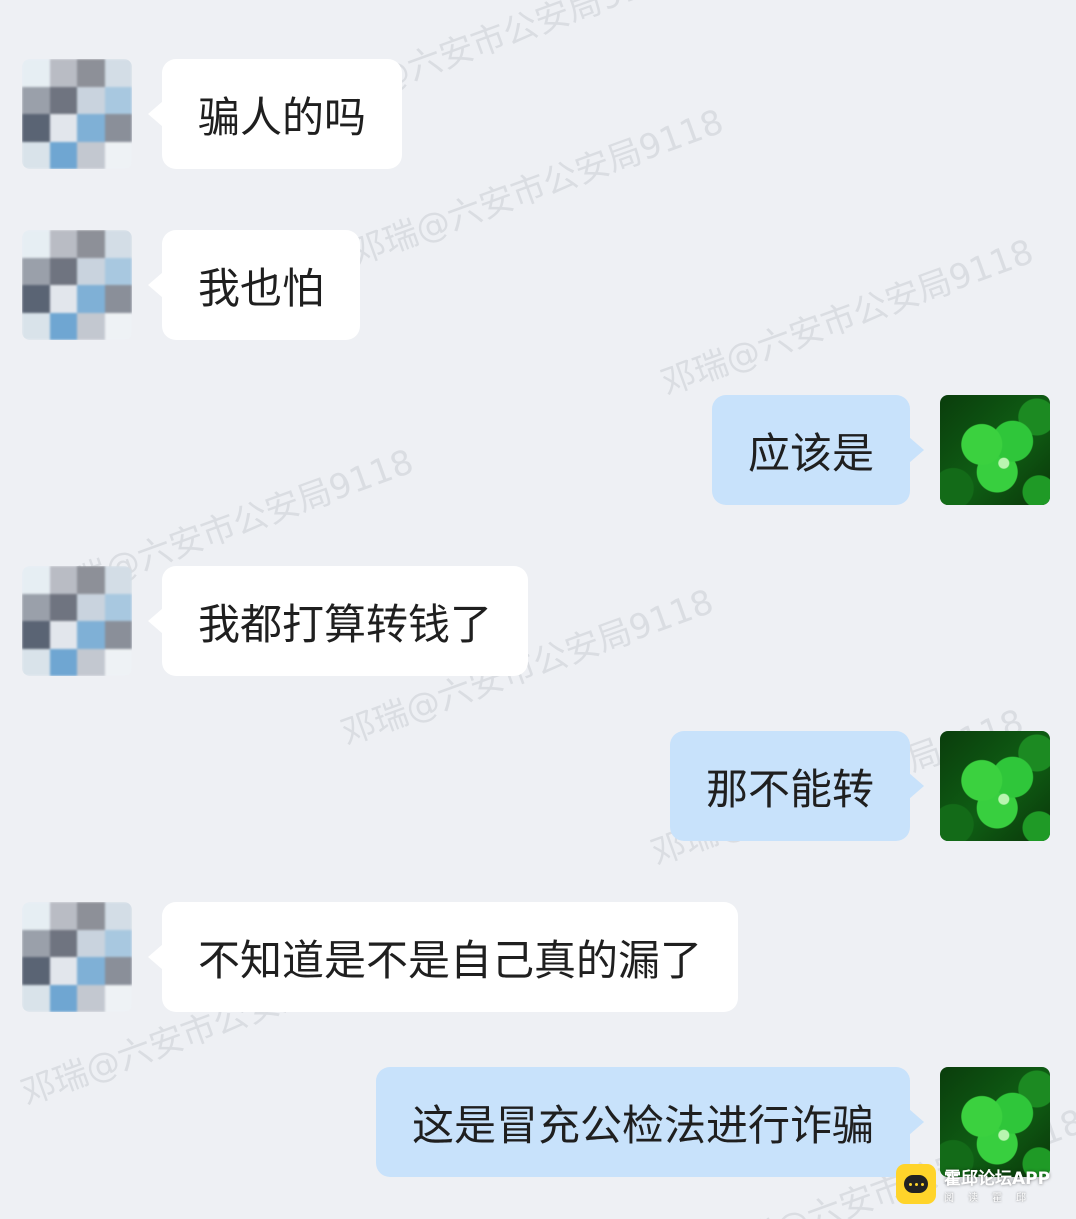  What do you see at coordinates (538, 621) in the screenshot?
I see `message-row: 我都打算转钱了` at bounding box center [538, 621].